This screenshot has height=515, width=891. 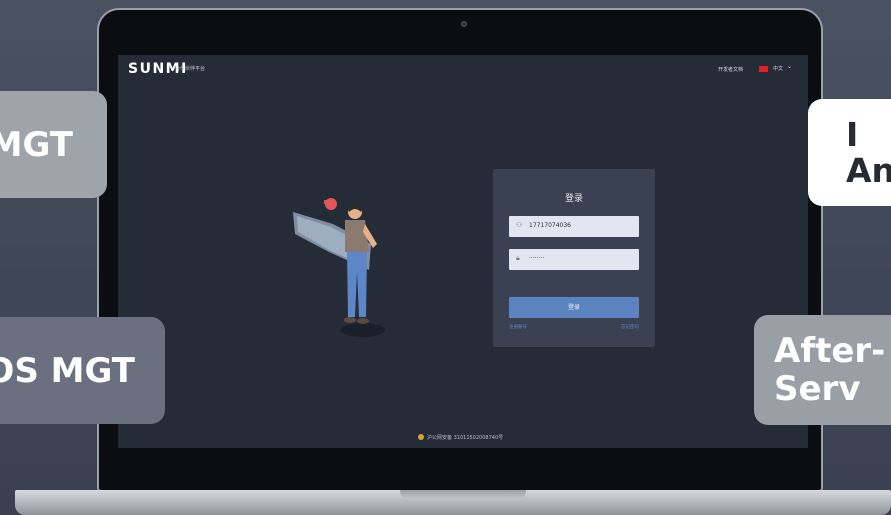 I want to click on overlay-mgt-label: MGT, so click(x=36, y=144).